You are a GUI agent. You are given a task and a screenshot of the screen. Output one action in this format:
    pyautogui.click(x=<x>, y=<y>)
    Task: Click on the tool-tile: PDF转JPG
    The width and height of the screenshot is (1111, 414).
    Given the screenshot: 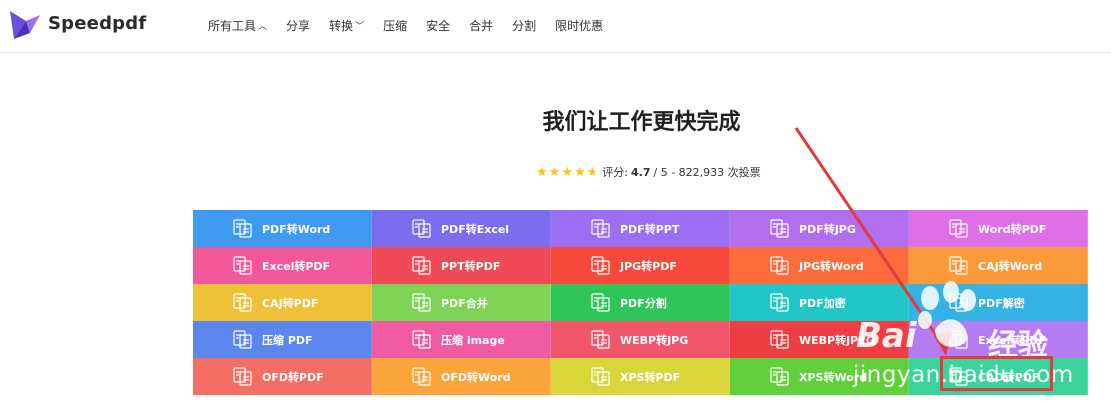 What is the action you would take?
    pyautogui.click(x=819, y=228)
    